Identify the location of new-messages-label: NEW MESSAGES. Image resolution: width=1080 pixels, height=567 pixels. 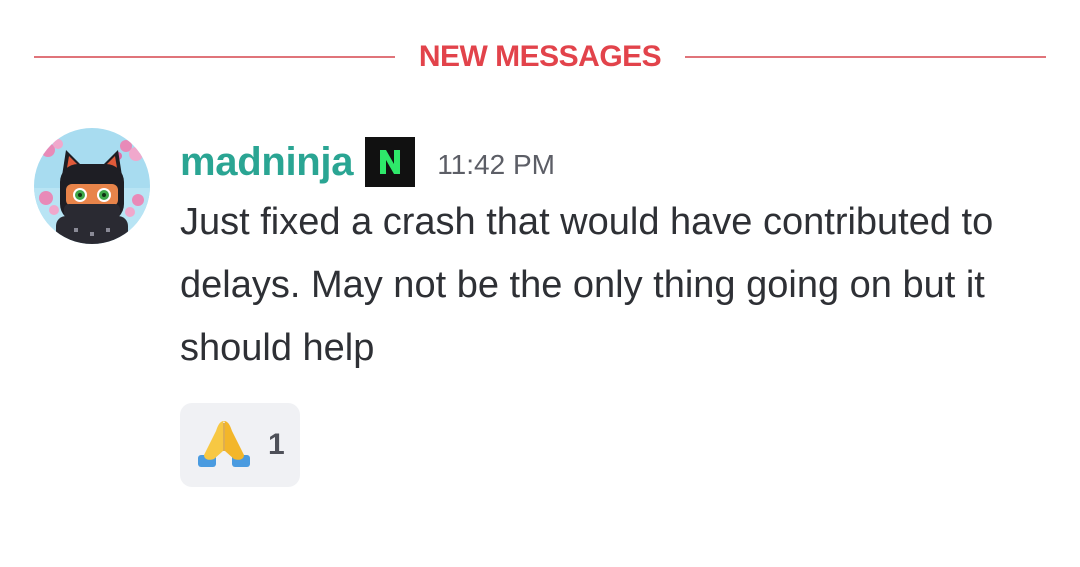
(540, 56).